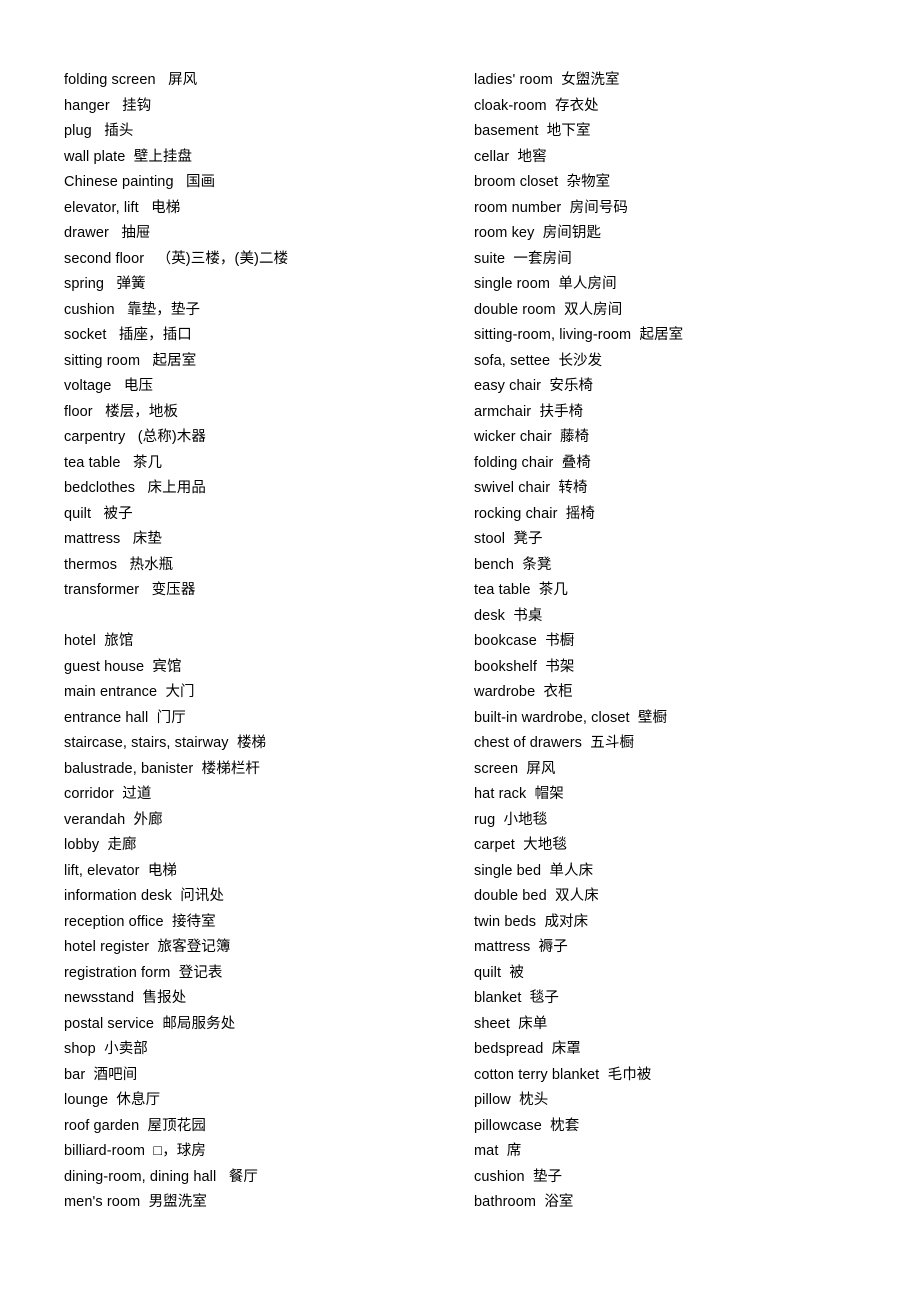  Describe the element at coordinates (171, 437) in the screenshot. I see `entry-gloss: (总称)木器` at that location.